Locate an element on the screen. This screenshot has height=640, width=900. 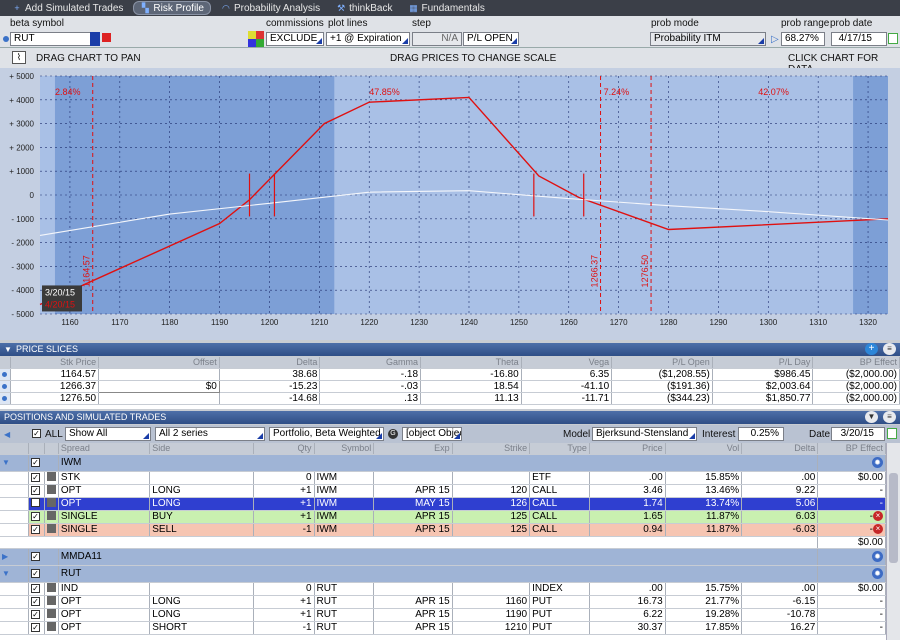
position-price: 0.94 is located at coordinates (627, 530).